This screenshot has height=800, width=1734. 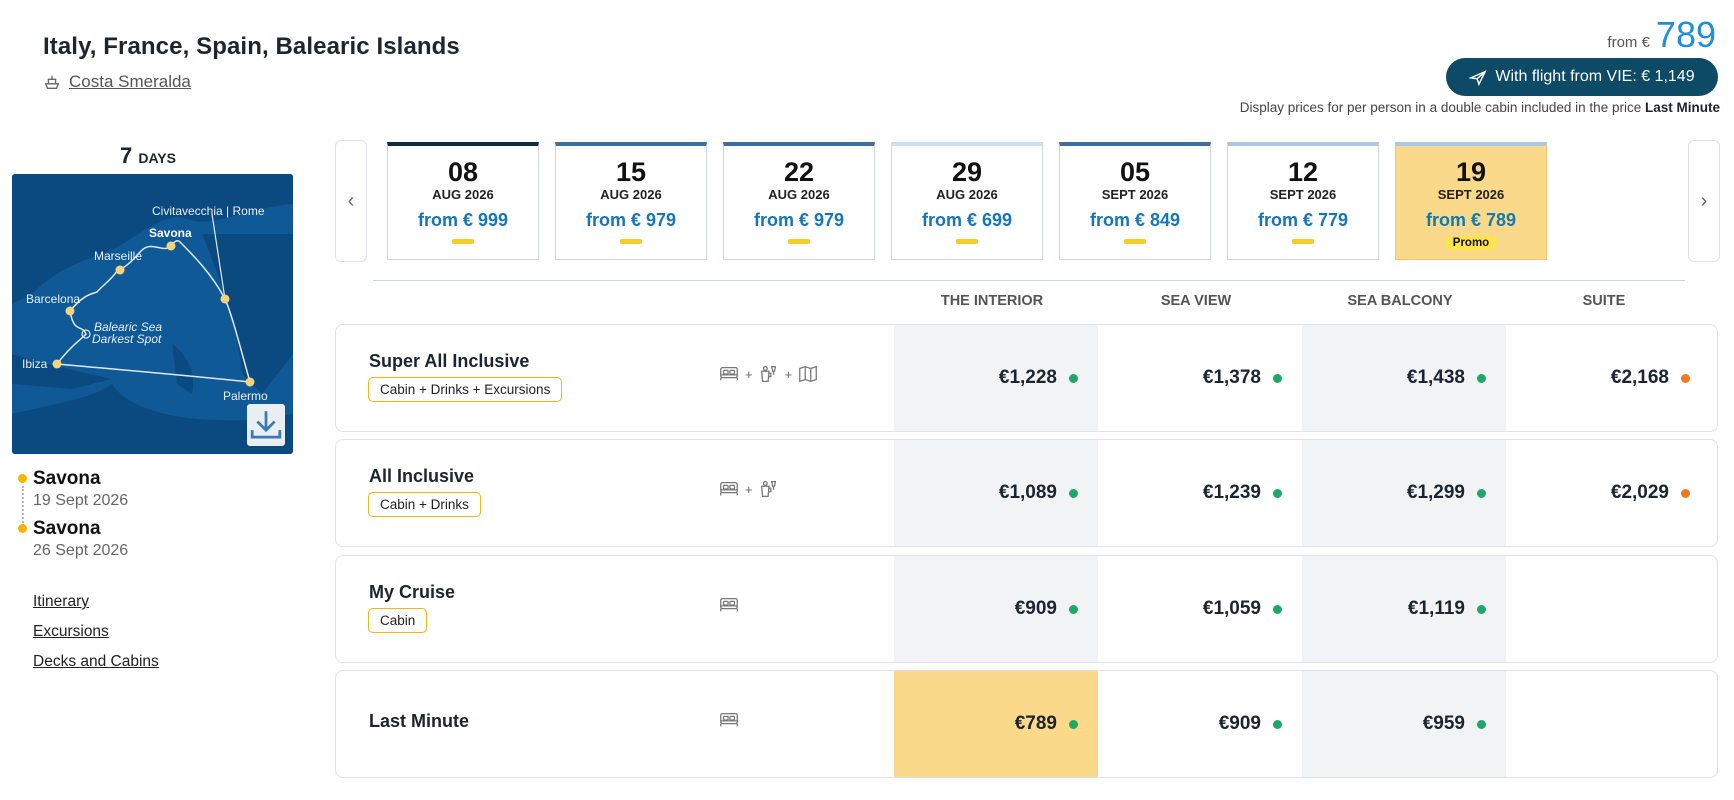 What do you see at coordinates (1404, 493) in the screenshot?
I see `price-cell: €1,299` at bounding box center [1404, 493].